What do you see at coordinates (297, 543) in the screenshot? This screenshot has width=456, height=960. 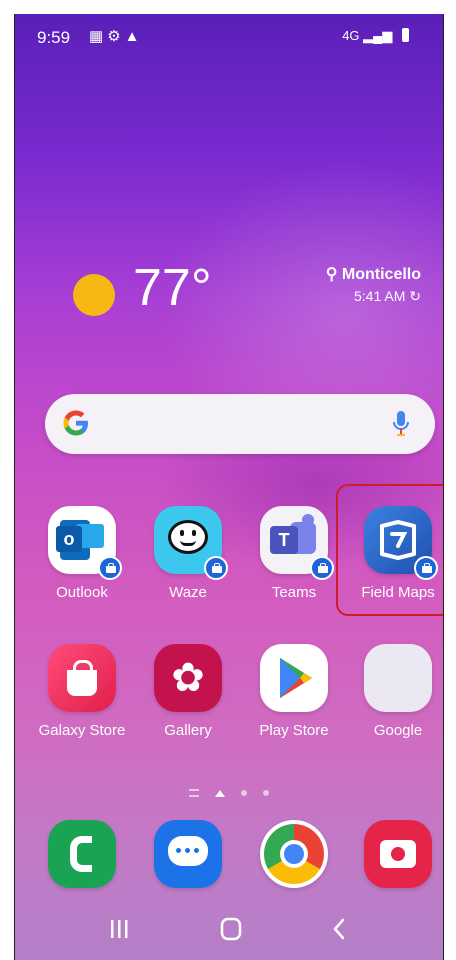 I see `teams-icon: T` at bounding box center [297, 543].